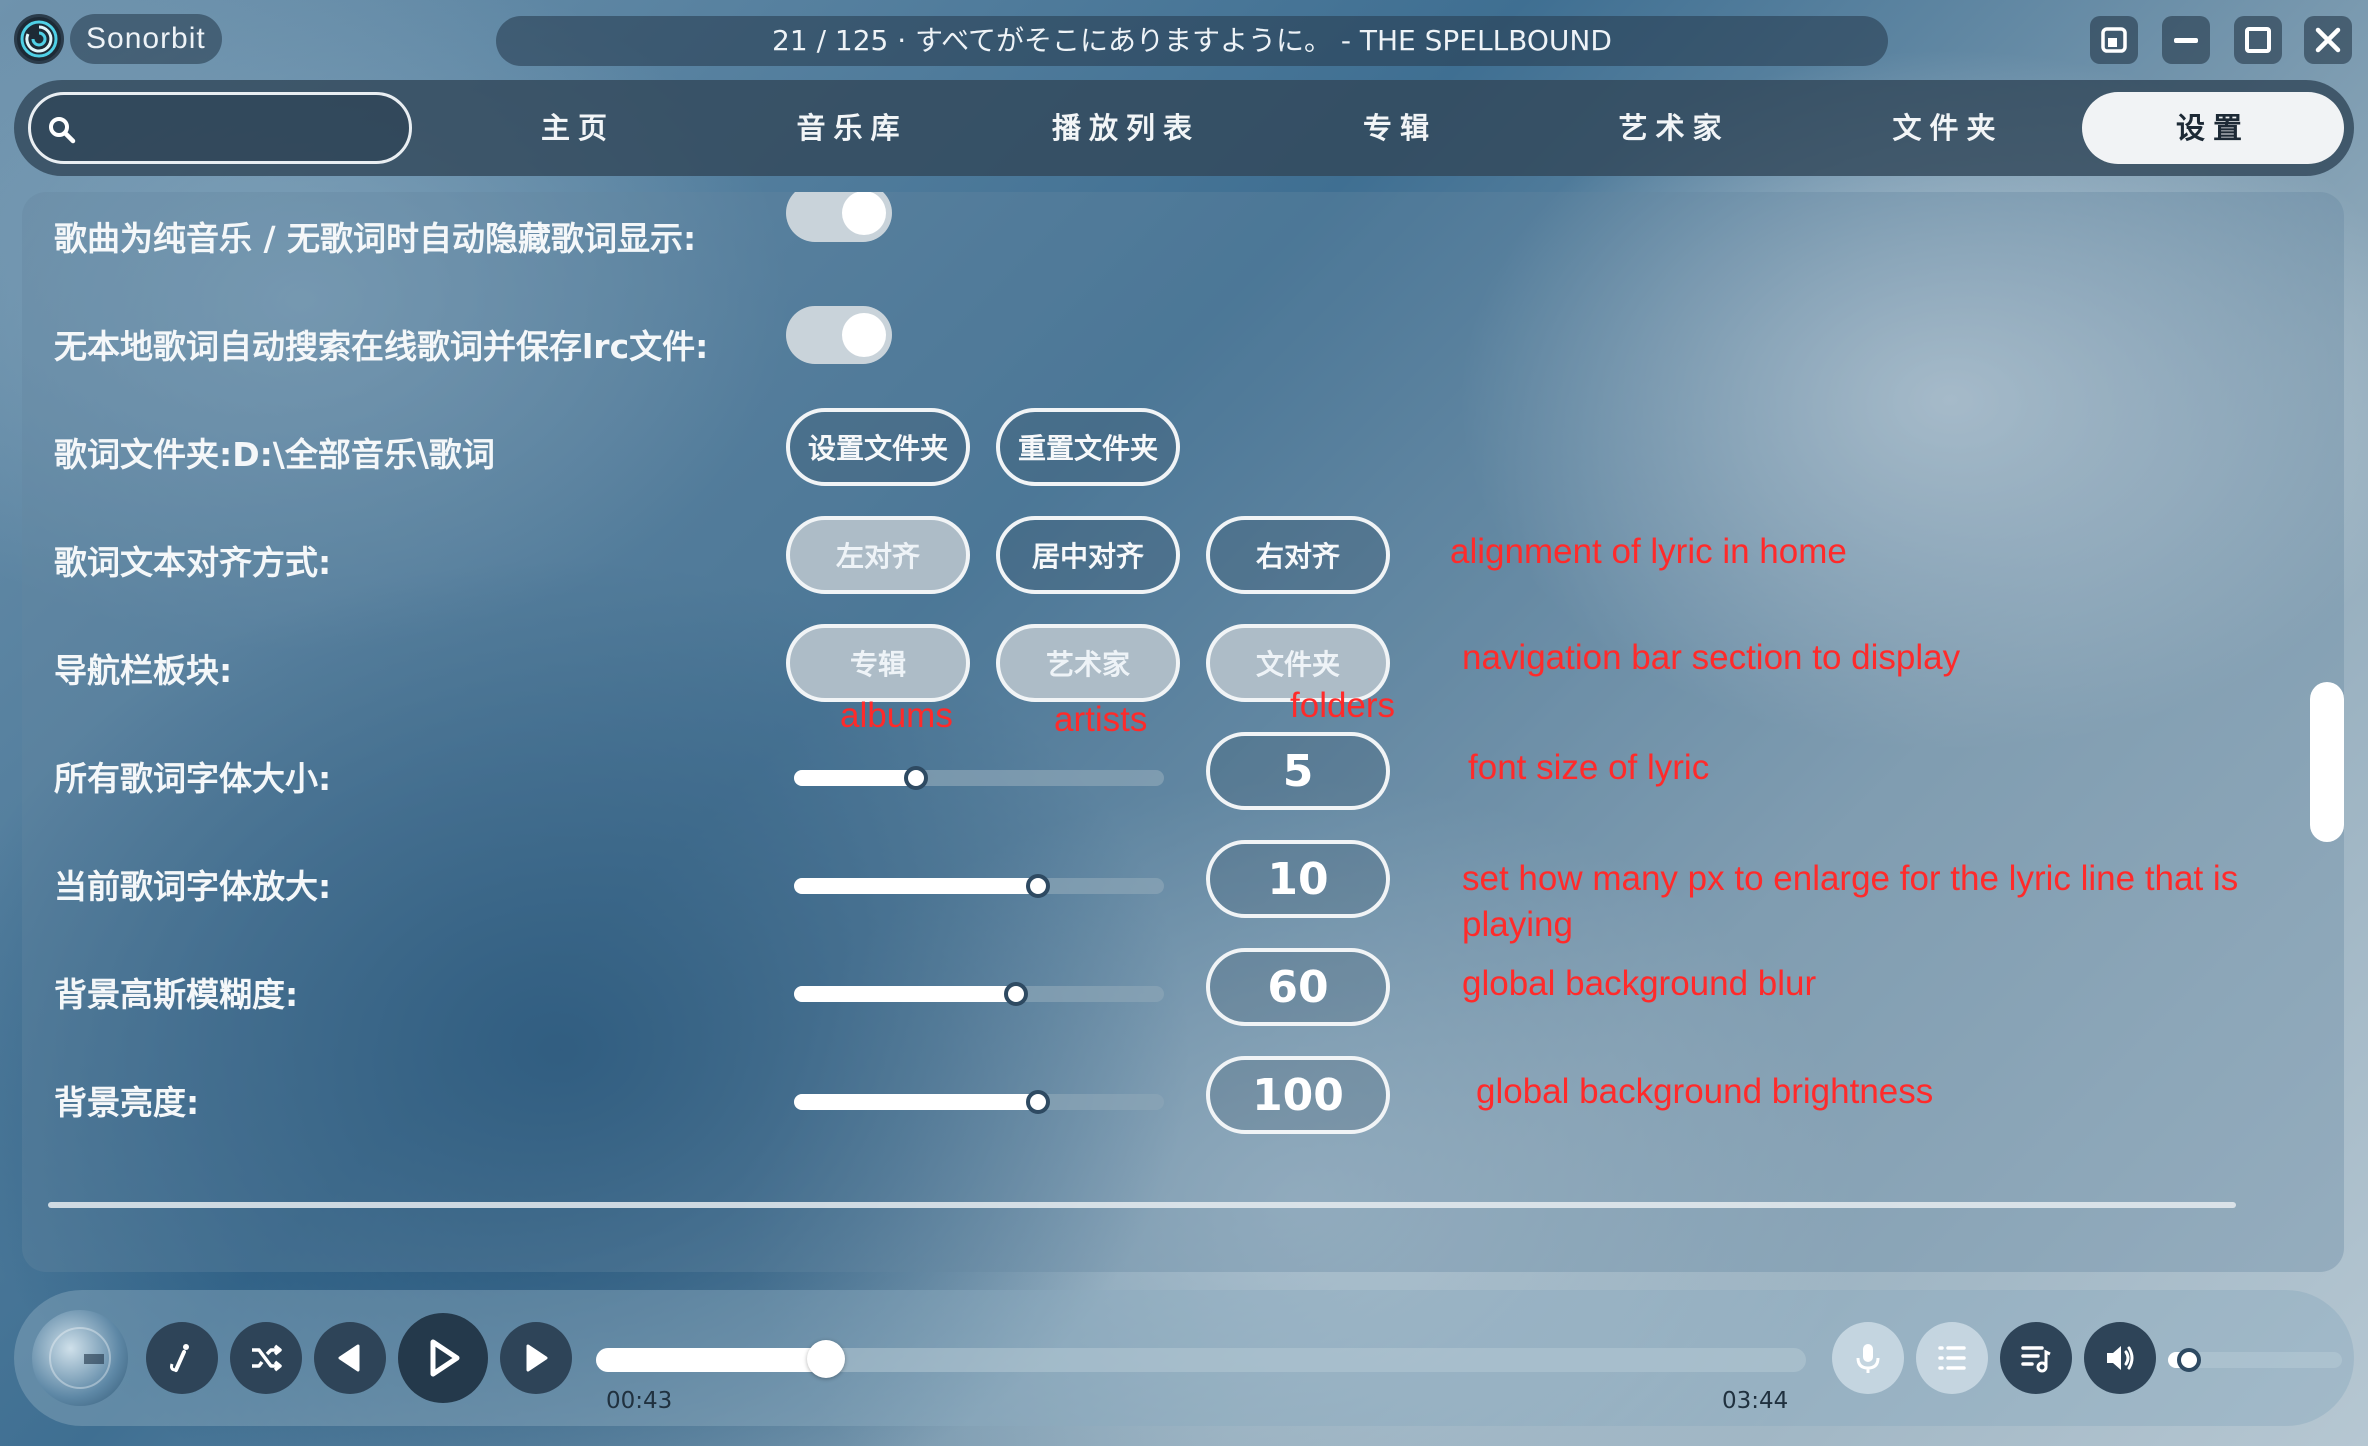 The height and width of the screenshot is (1446, 2368). I want to click on tab-library: 音乐库, so click(852, 128).